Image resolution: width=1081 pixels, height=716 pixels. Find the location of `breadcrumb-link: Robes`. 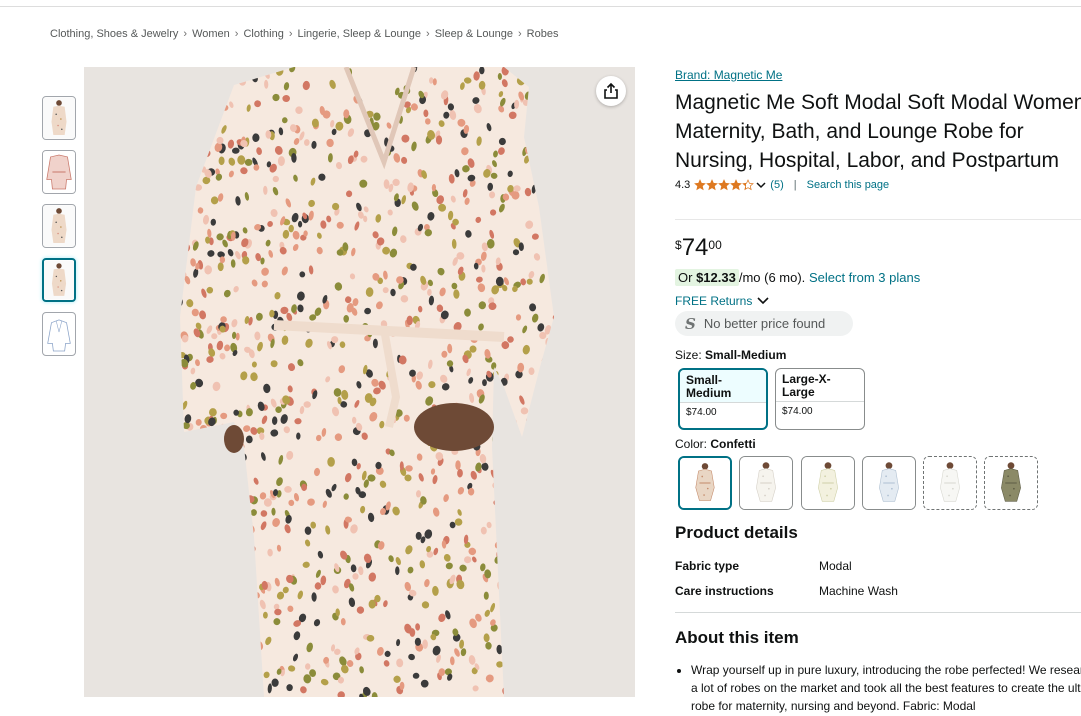

breadcrumb-link: Robes is located at coordinates (543, 34).